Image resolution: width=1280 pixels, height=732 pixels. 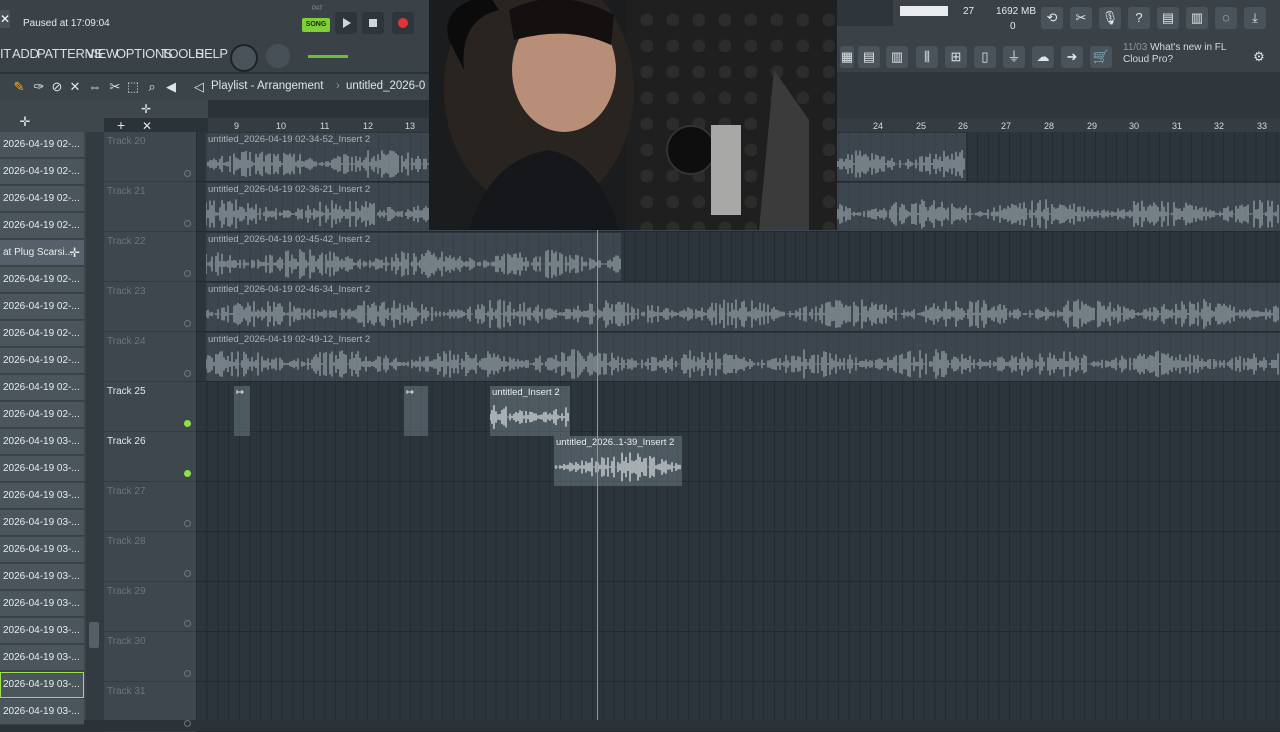 I want to click on undo-icon: ⟲, so click(x=1052, y=18).